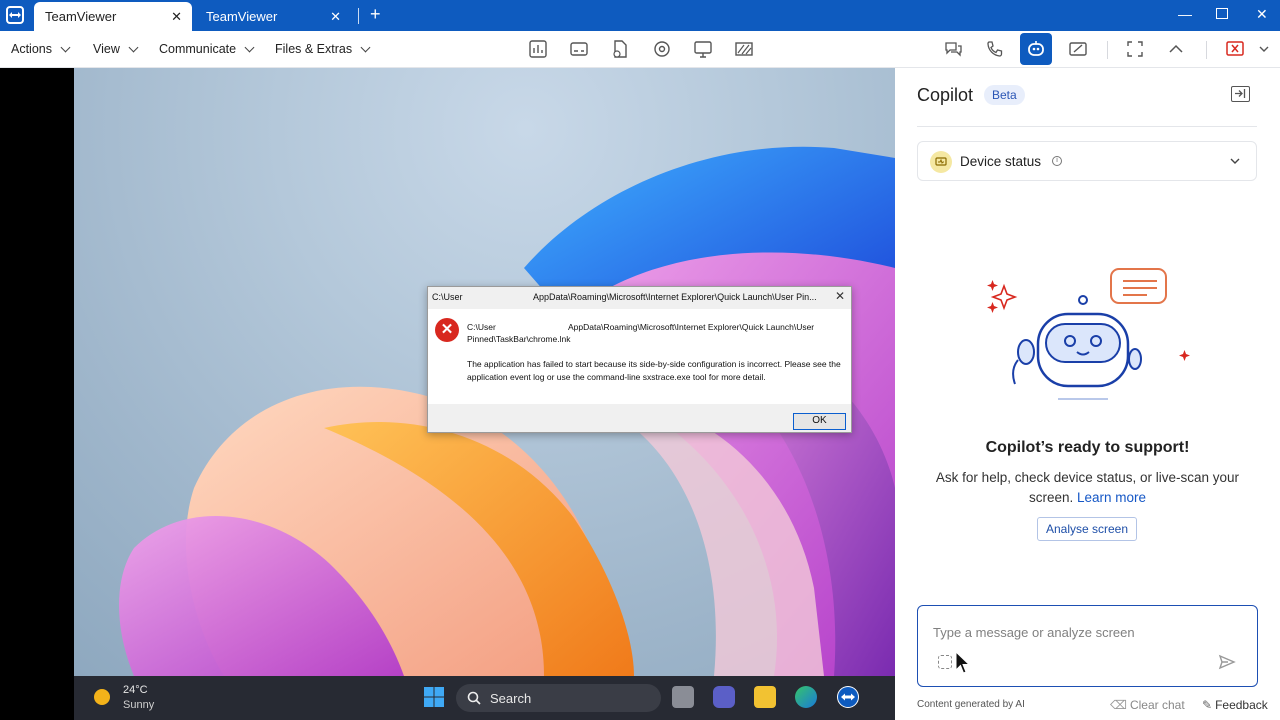 Image resolution: width=1280 pixels, height=720 pixels. What do you see at coordinates (640, 49) in the screenshot?
I see `session-toolbar: Actions View Communicate Files & Extras` at bounding box center [640, 49].